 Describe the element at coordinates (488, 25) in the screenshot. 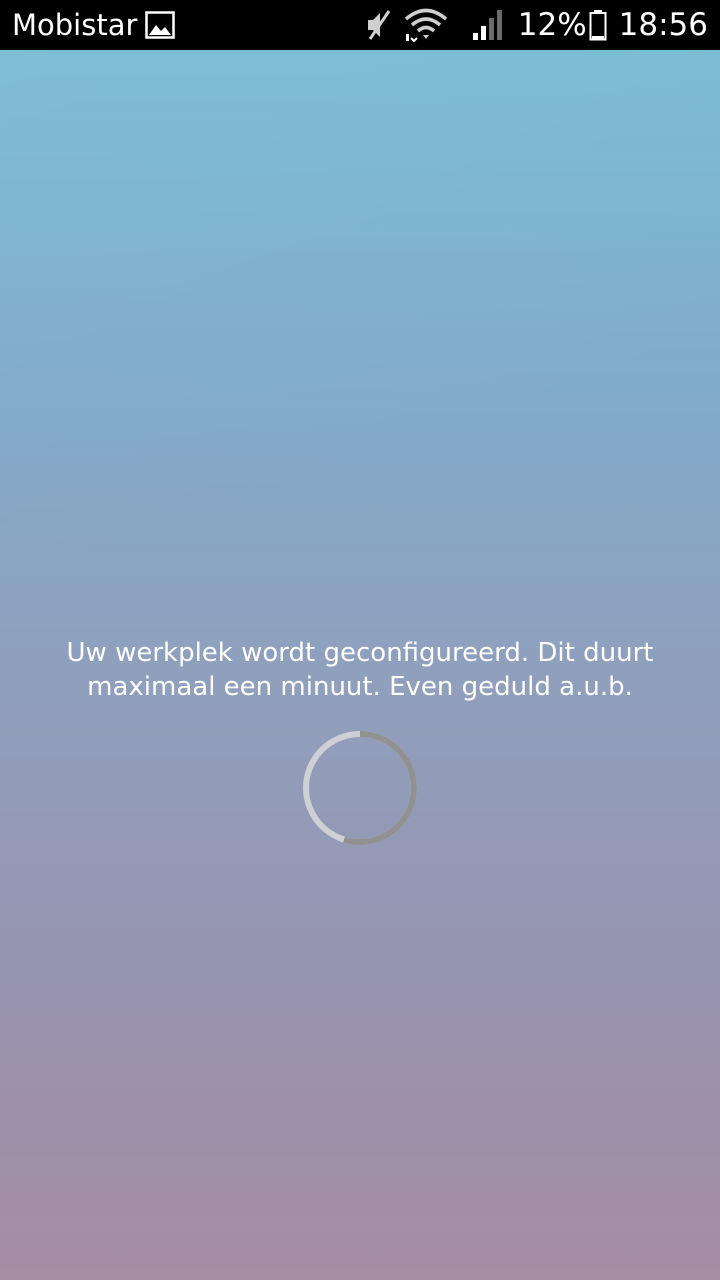

I see `signal-icon` at that location.